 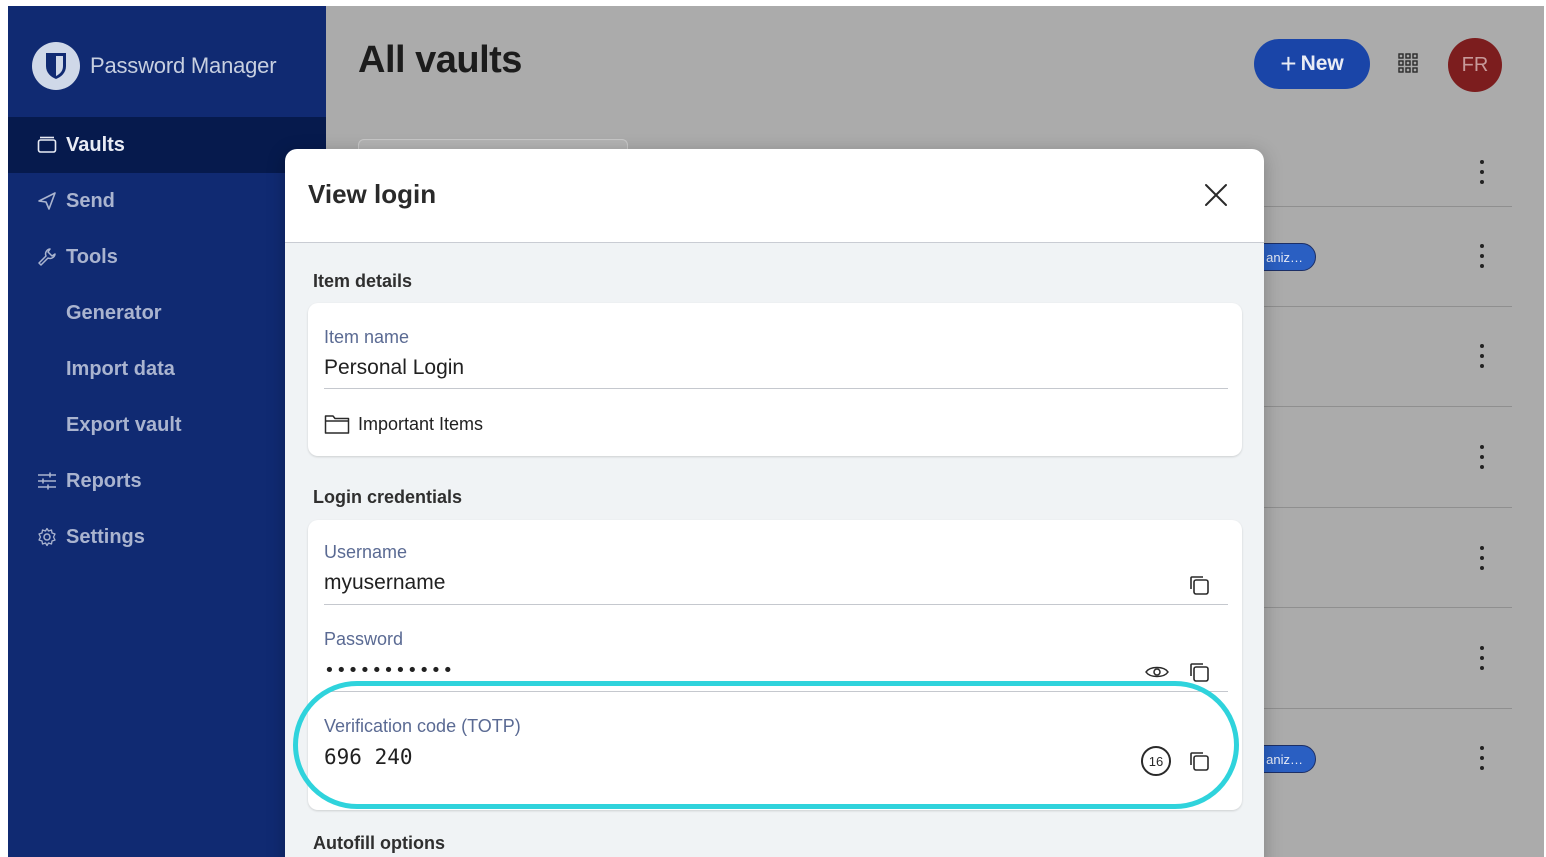 What do you see at coordinates (90, 200) in the screenshot?
I see `sidebar-item-label: Send` at bounding box center [90, 200].